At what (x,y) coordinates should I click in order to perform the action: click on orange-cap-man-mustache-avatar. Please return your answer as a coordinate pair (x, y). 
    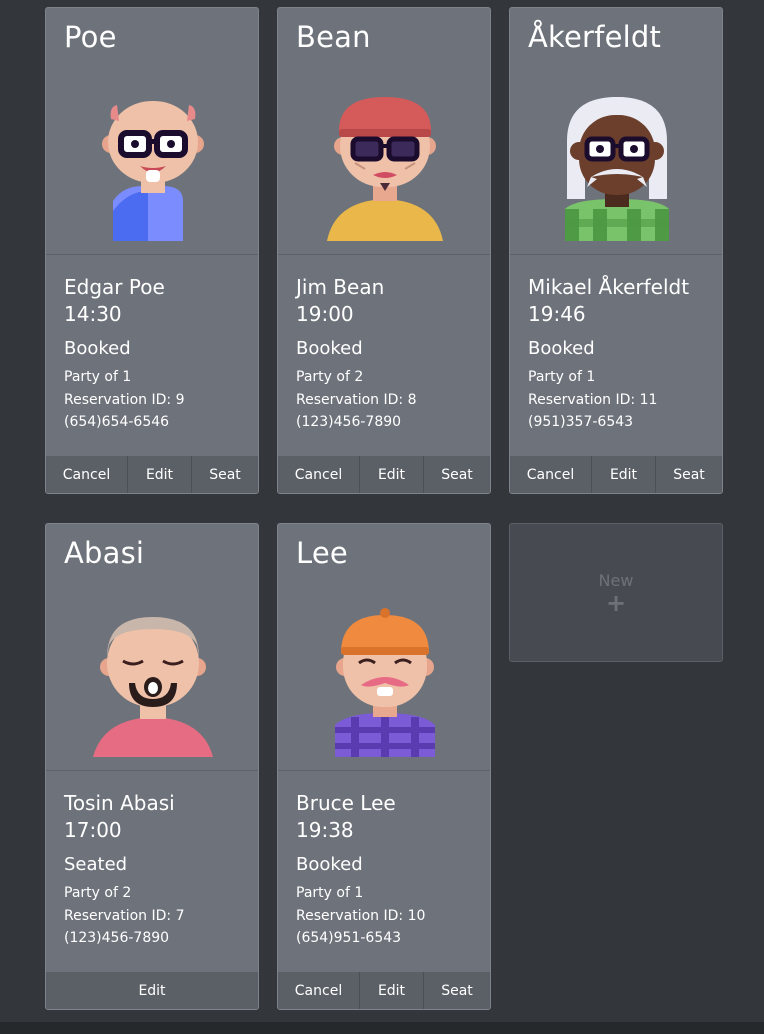
    Looking at the image, I should click on (385, 682).